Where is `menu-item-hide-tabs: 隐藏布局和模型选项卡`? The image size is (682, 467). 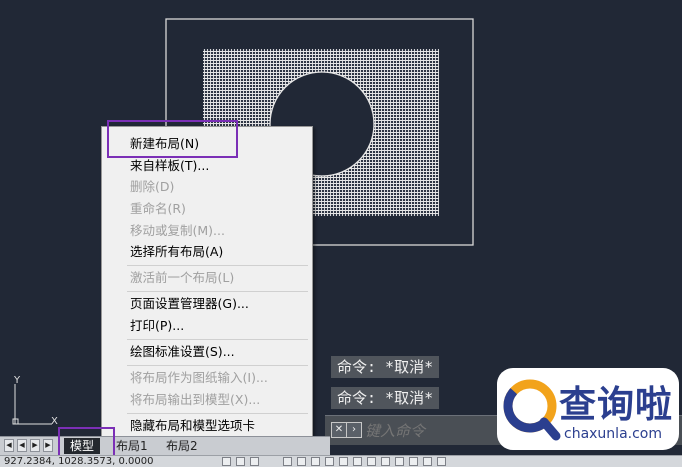 menu-item-hide-tabs: 隐藏布局和模型选项卡 is located at coordinates (192, 426).